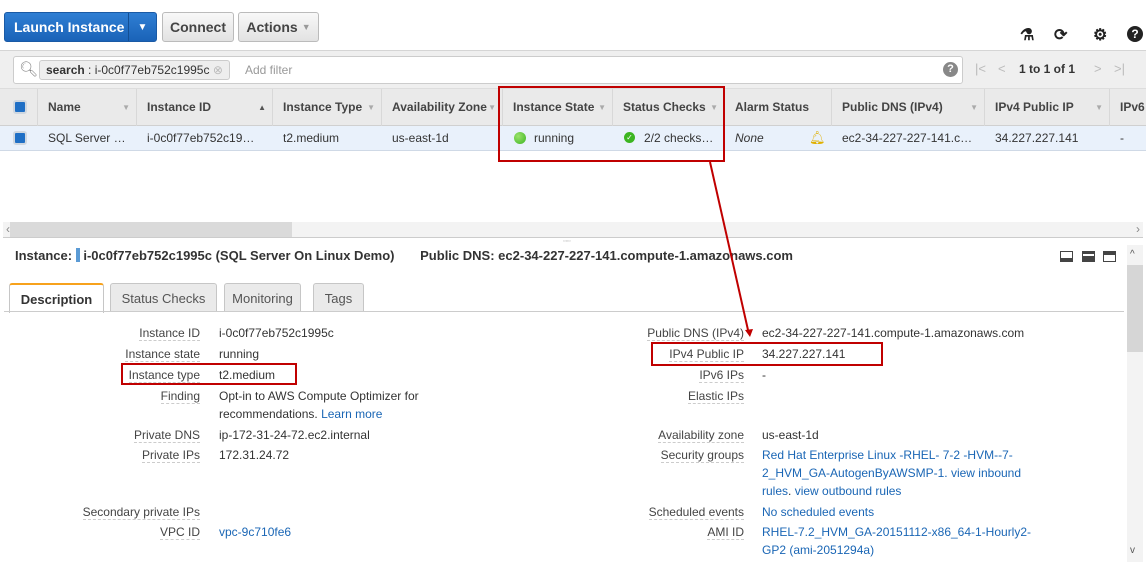  What do you see at coordinates (1037, 138) in the screenshot?
I see `cell-ip: 34.227.227.141` at bounding box center [1037, 138].